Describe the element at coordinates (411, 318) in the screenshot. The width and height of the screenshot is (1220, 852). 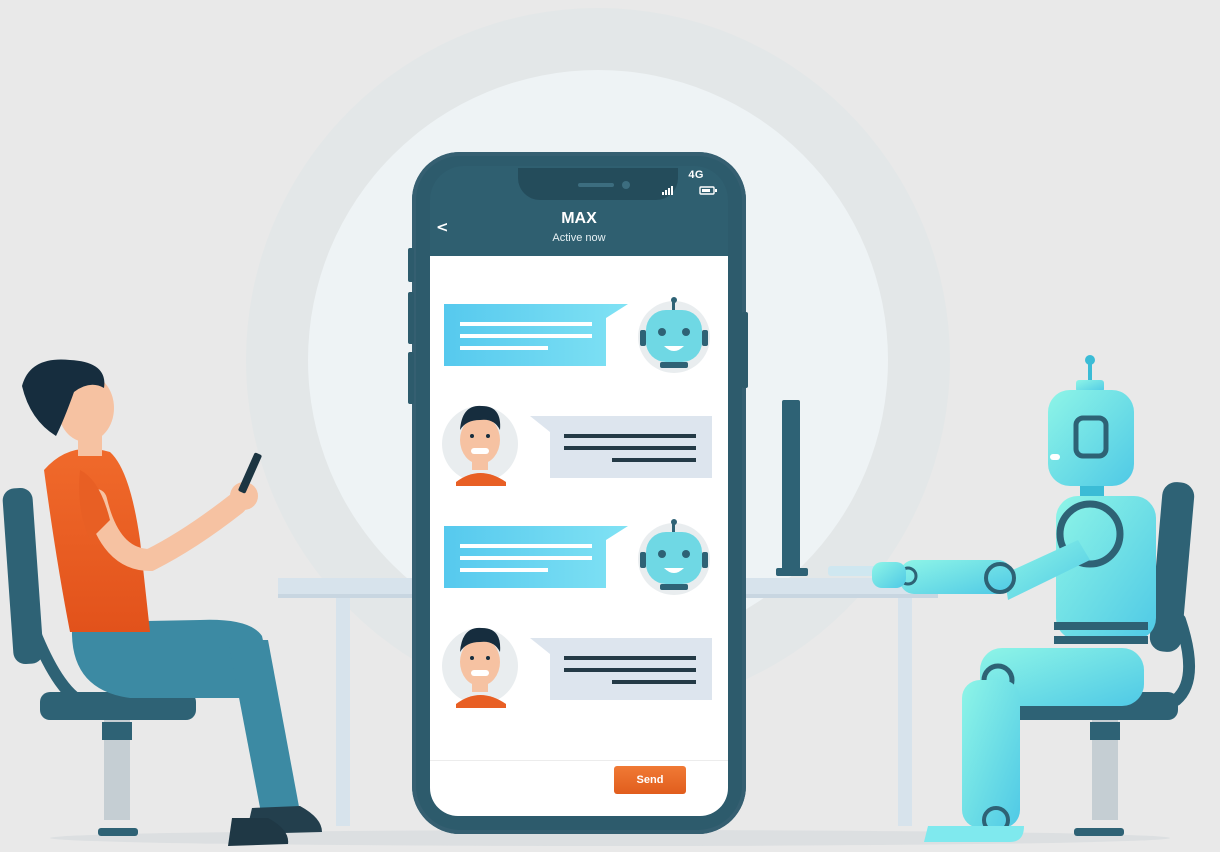
I see `volume-down-button` at that location.